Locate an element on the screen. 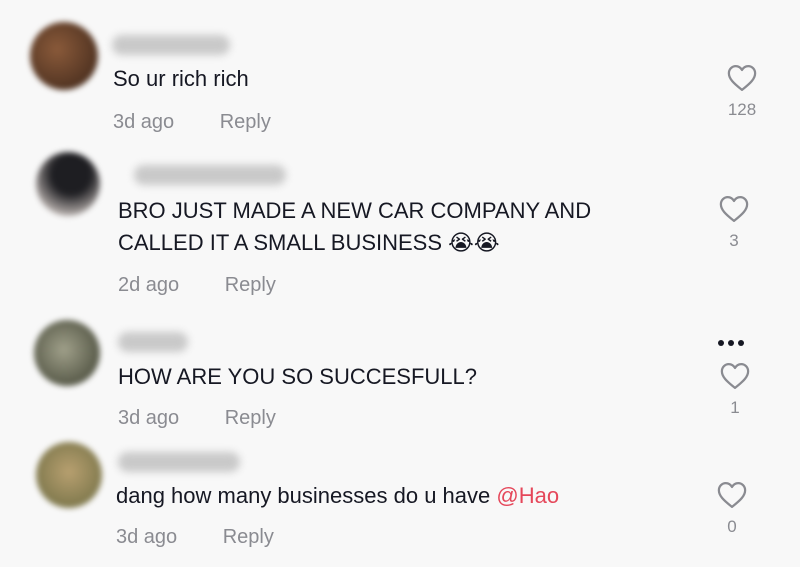 This screenshot has width=800, height=567. comment-text: dang how many businesses do u have @Hao is located at coordinates (338, 495).